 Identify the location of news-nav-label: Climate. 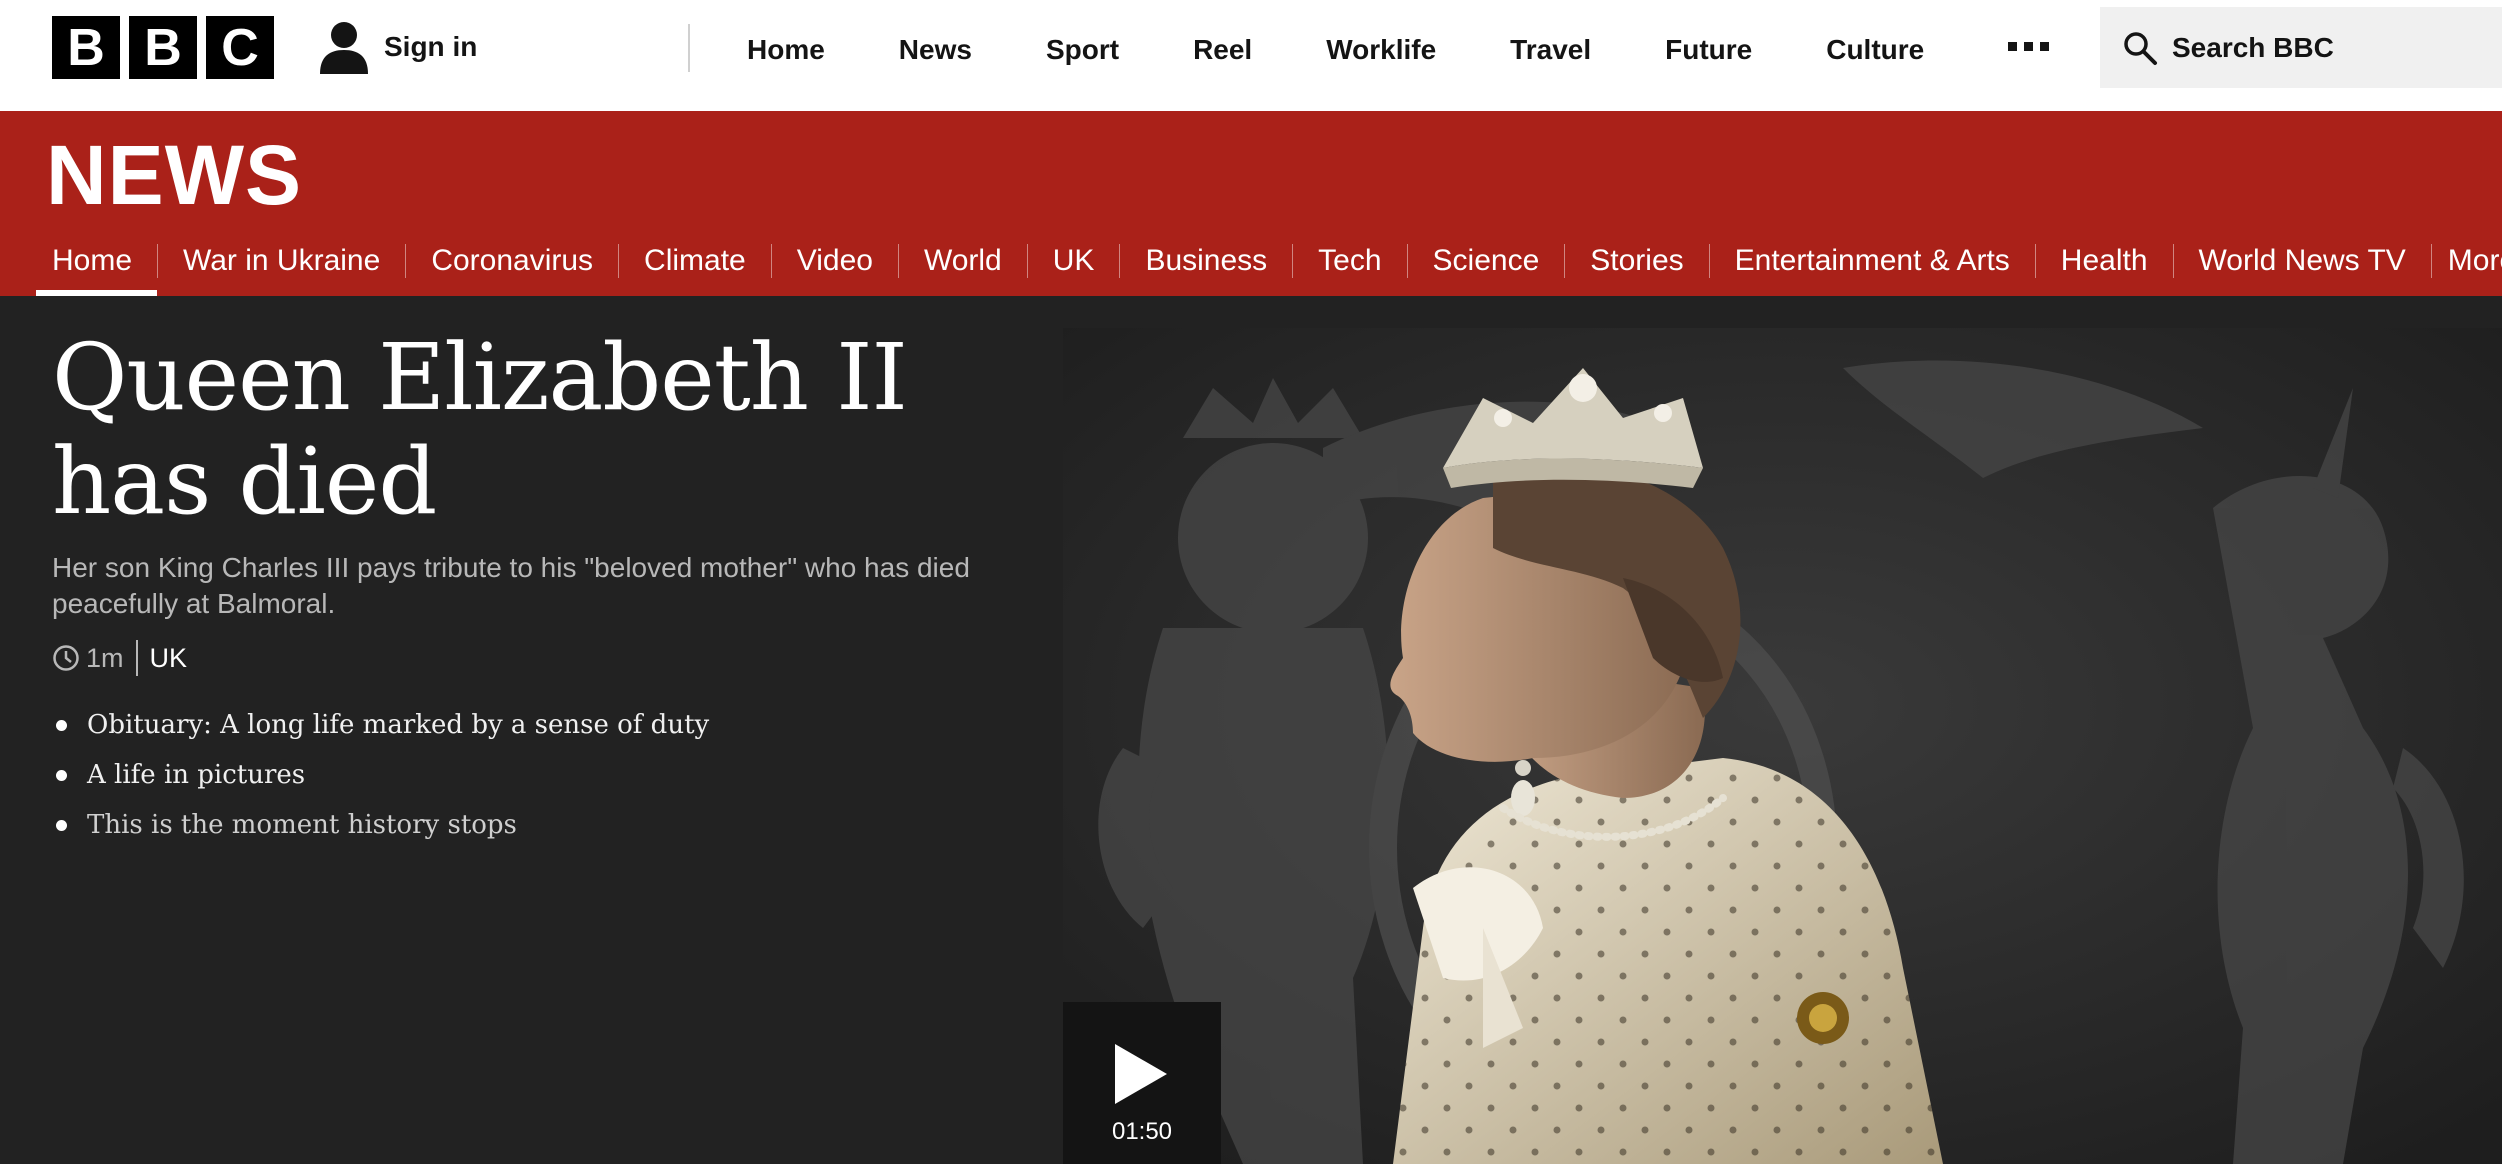
(695, 260).